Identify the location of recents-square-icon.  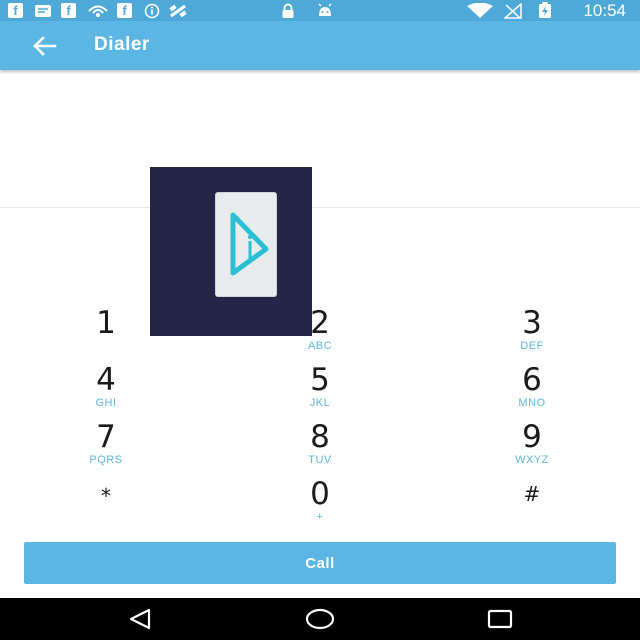
(500, 619).